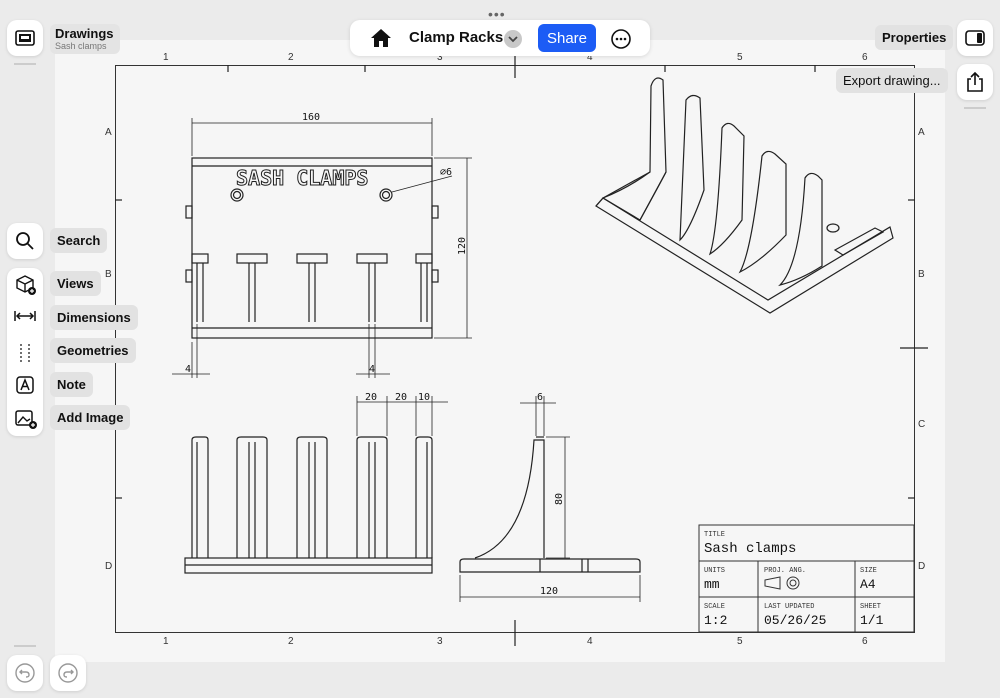 This screenshot has height=698, width=1000. What do you see at coordinates (789, 607) in the screenshot?
I see `updated-label: LAST UPDATED` at bounding box center [789, 607].